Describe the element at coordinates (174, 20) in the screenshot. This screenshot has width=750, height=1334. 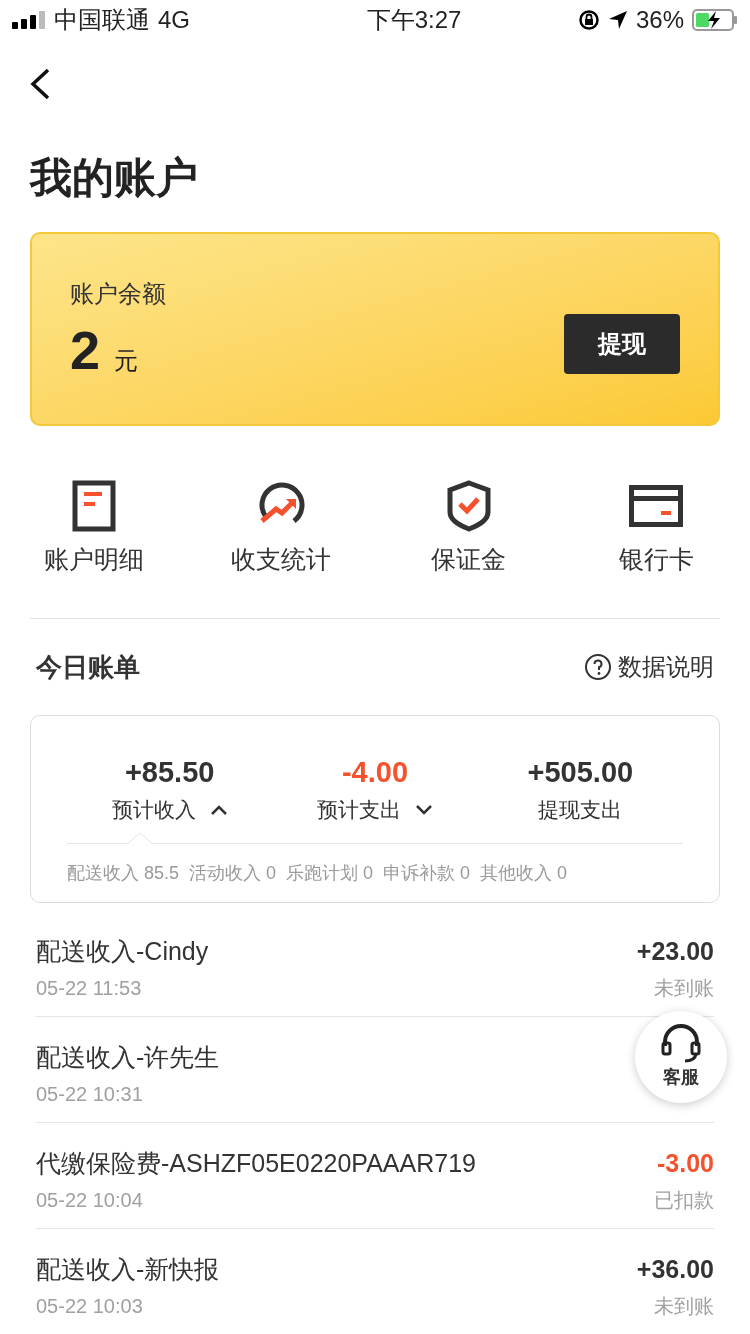
I see `network-type: 4G` at that location.